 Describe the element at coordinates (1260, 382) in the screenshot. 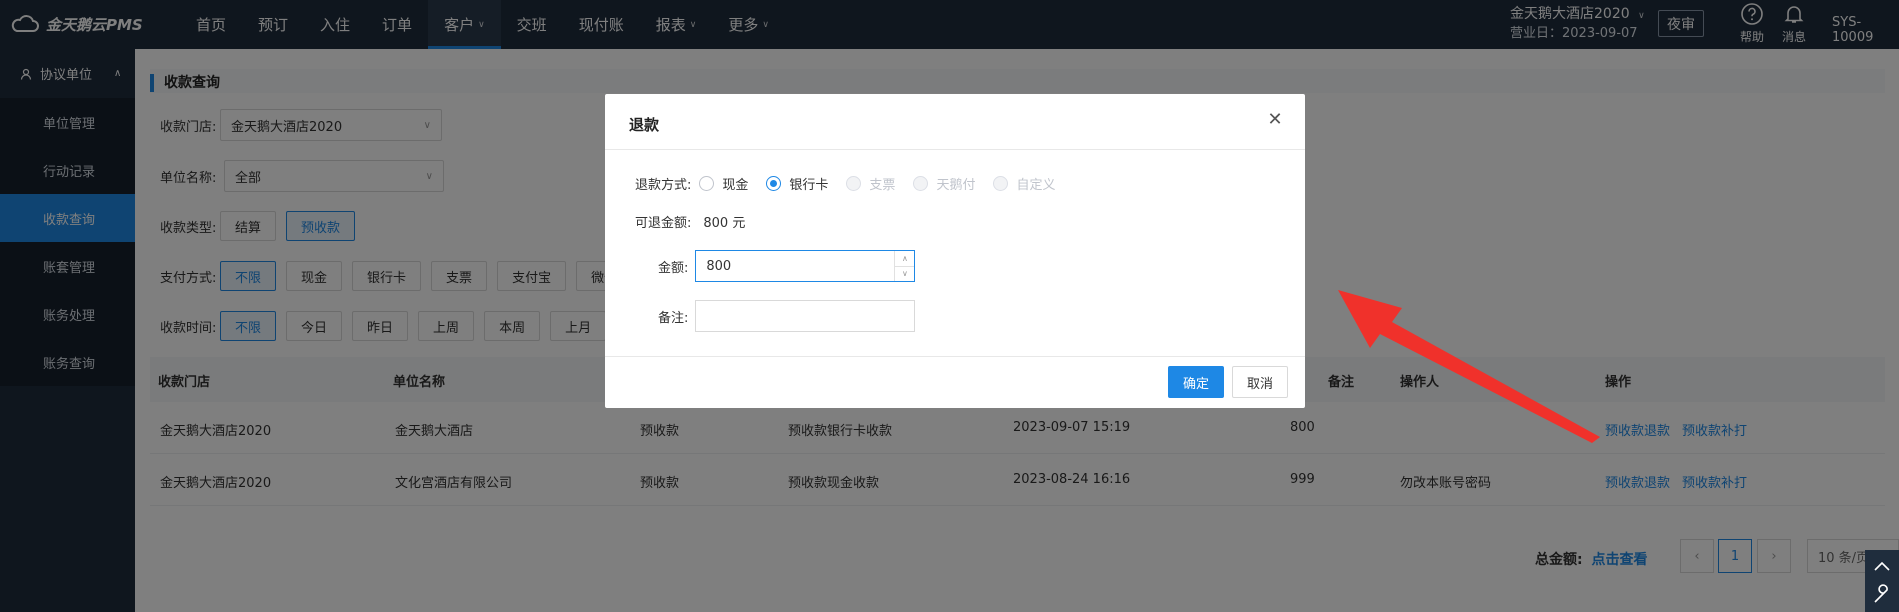

I see `cancel-button: 取消` at that location.